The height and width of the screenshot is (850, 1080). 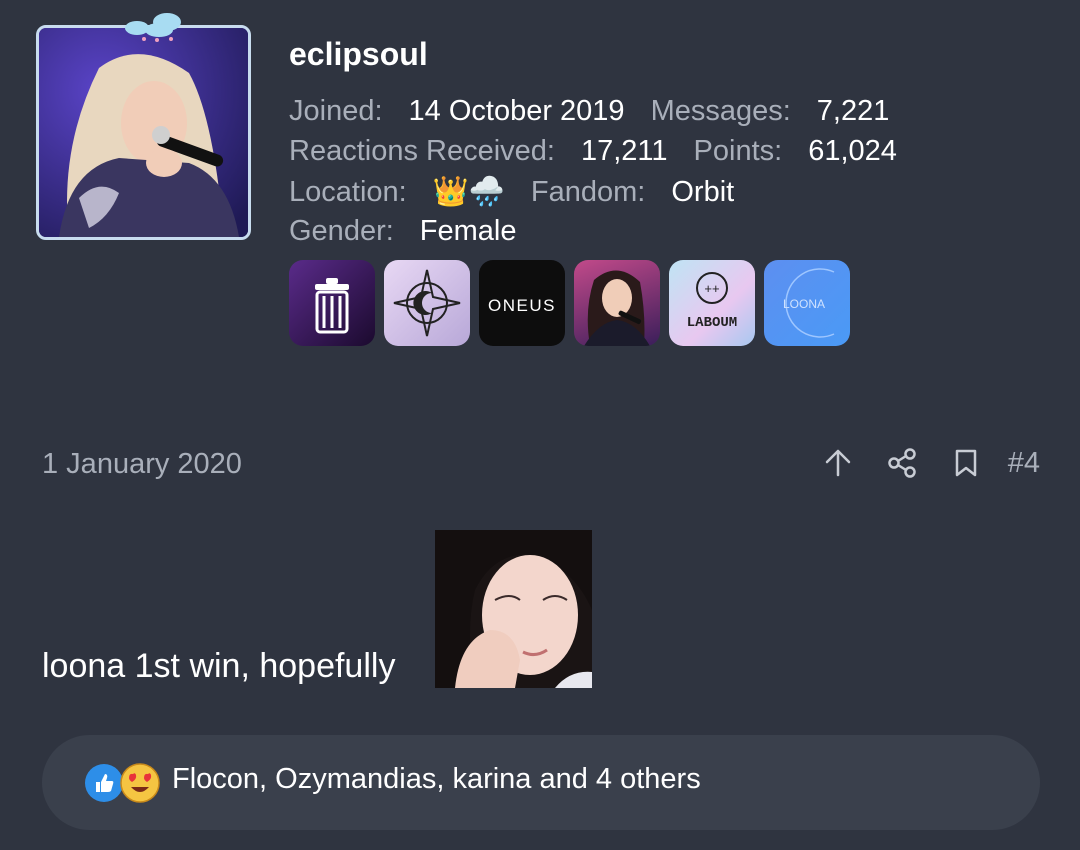 I want to click on info-line-joined: Joined: 14 October 2019 Messages: 7,221, so click(x=589, y=111).